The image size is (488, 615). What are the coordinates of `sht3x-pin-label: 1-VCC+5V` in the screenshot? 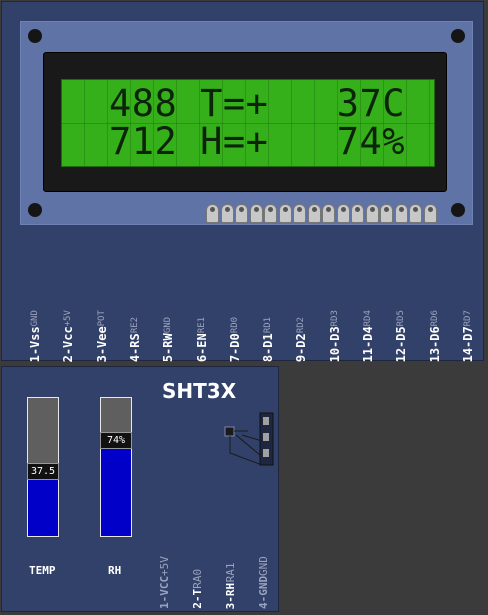 It's located at (164, 573).